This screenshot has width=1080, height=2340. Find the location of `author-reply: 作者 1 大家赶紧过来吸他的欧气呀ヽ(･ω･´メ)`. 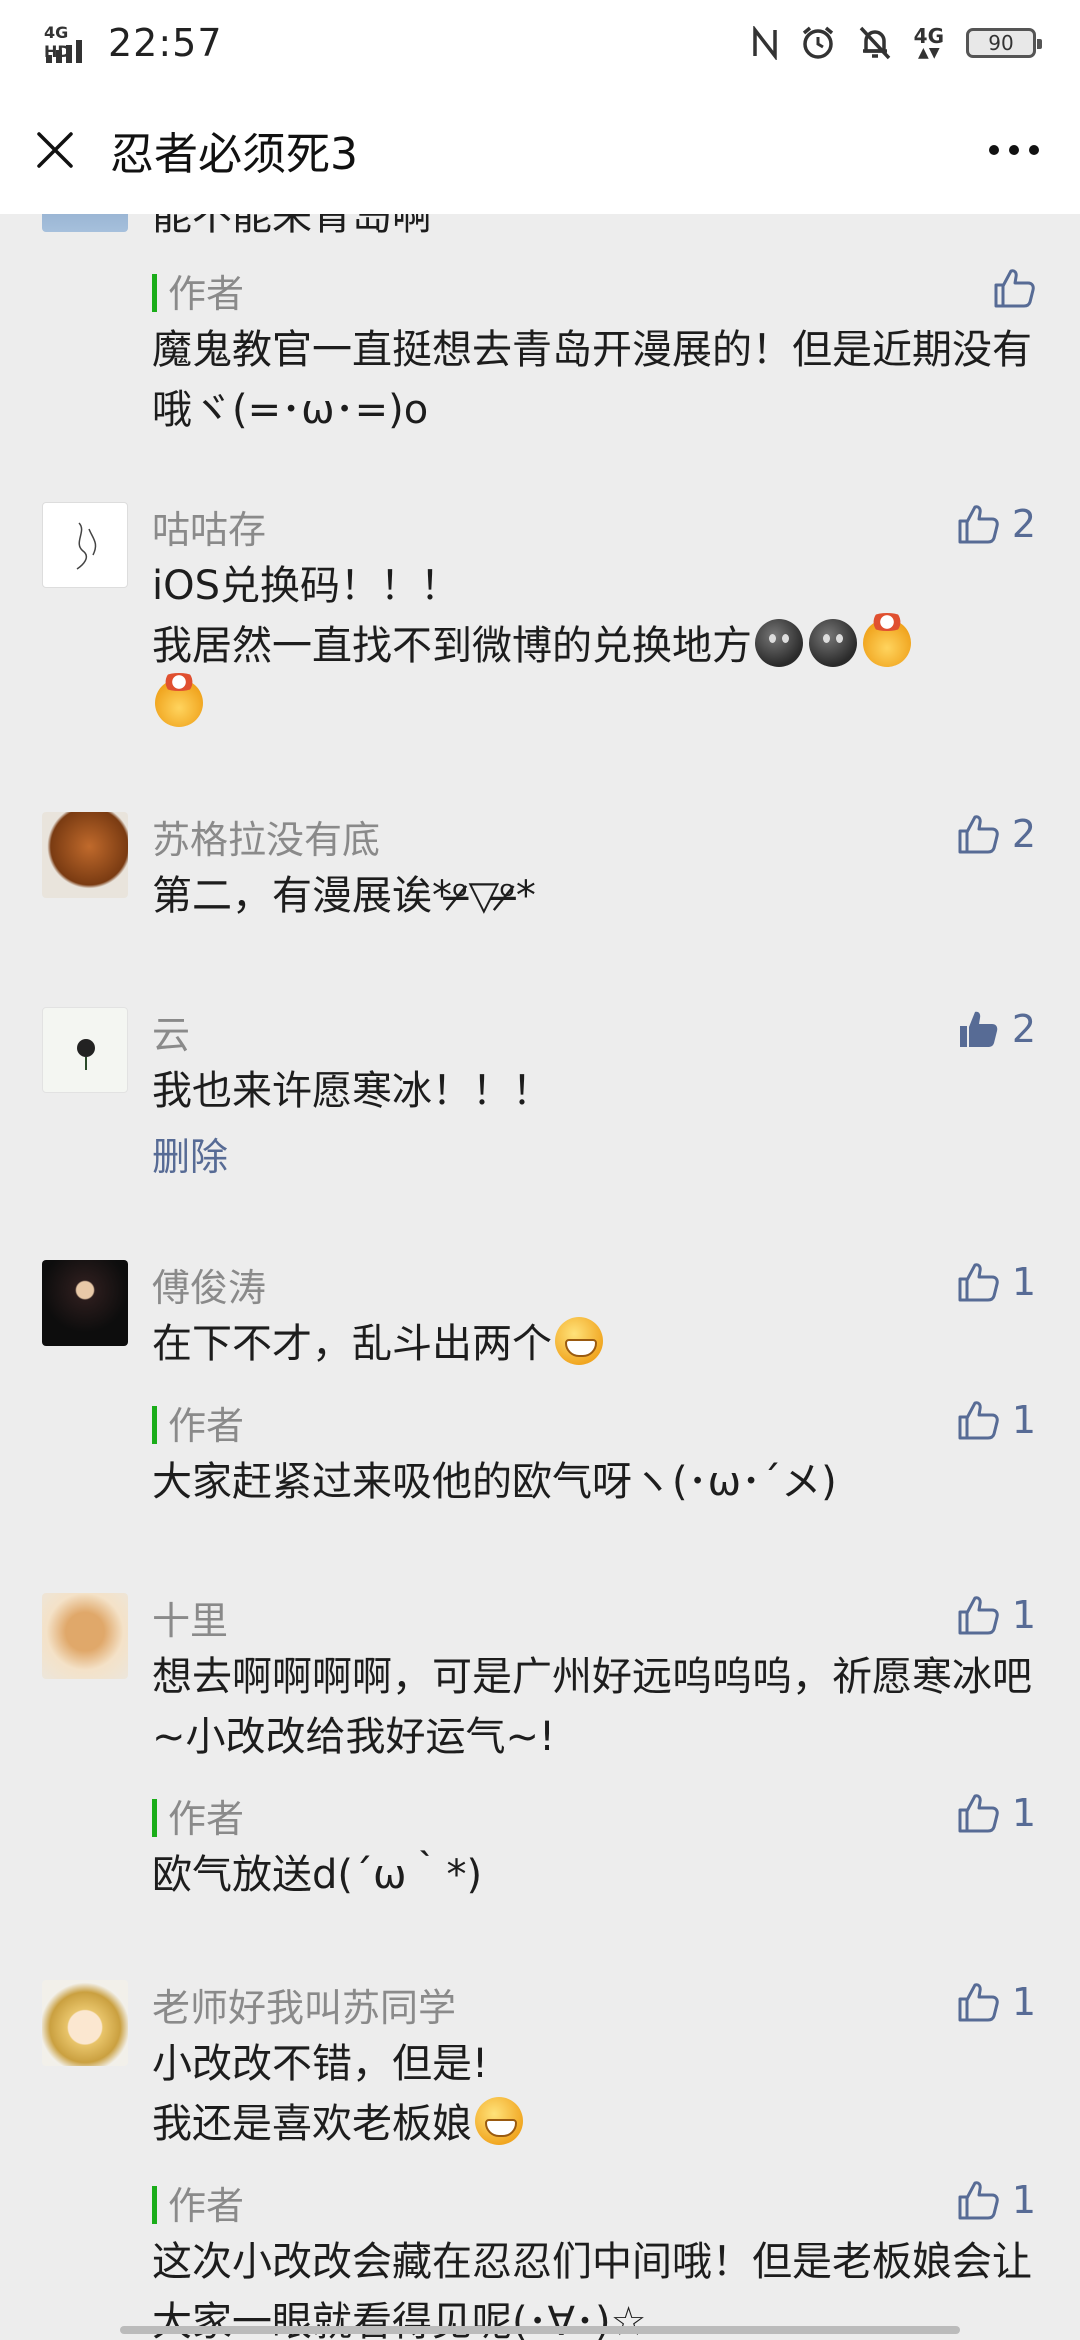

author-reply: 作者 1 大家赶紧过来吸他的欧气呀ヽ(･ω･´メ) is located at coordinates (596, 1452).